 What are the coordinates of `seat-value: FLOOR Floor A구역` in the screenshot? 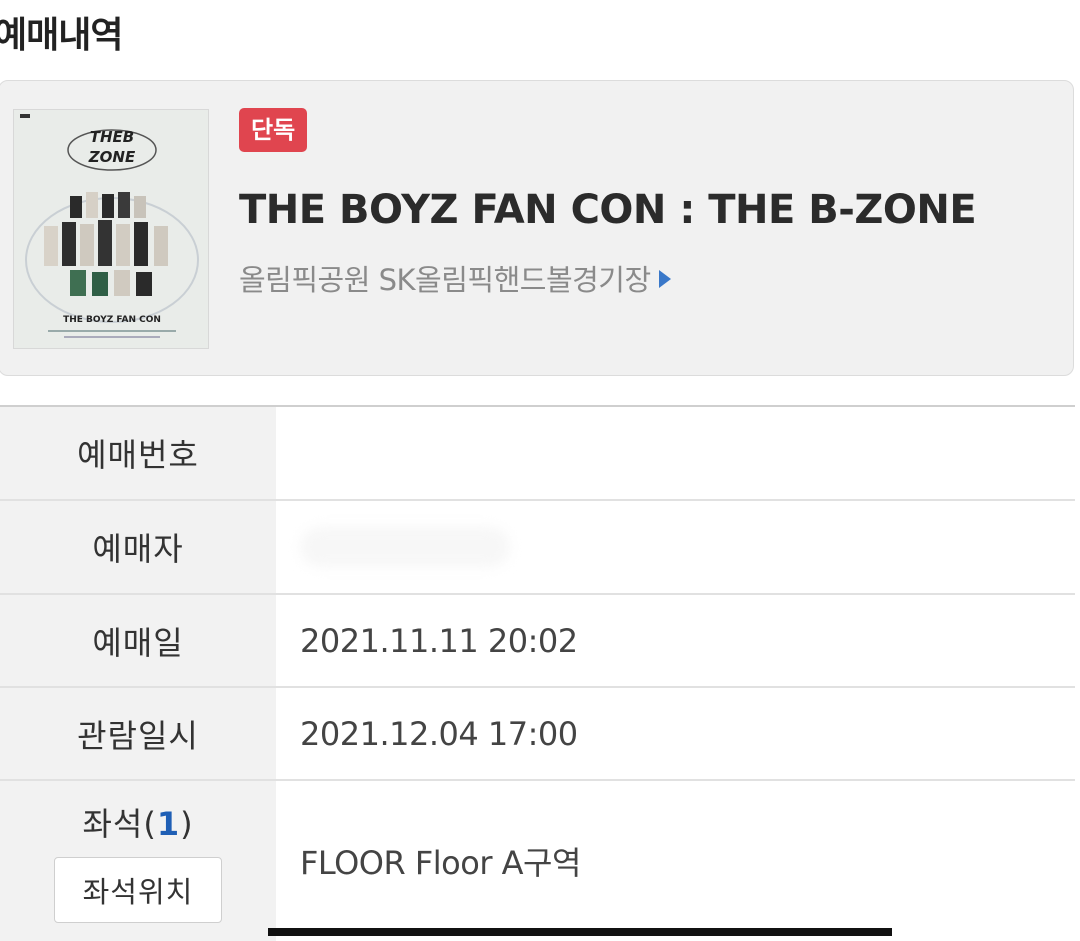 It's located at (675, 861).